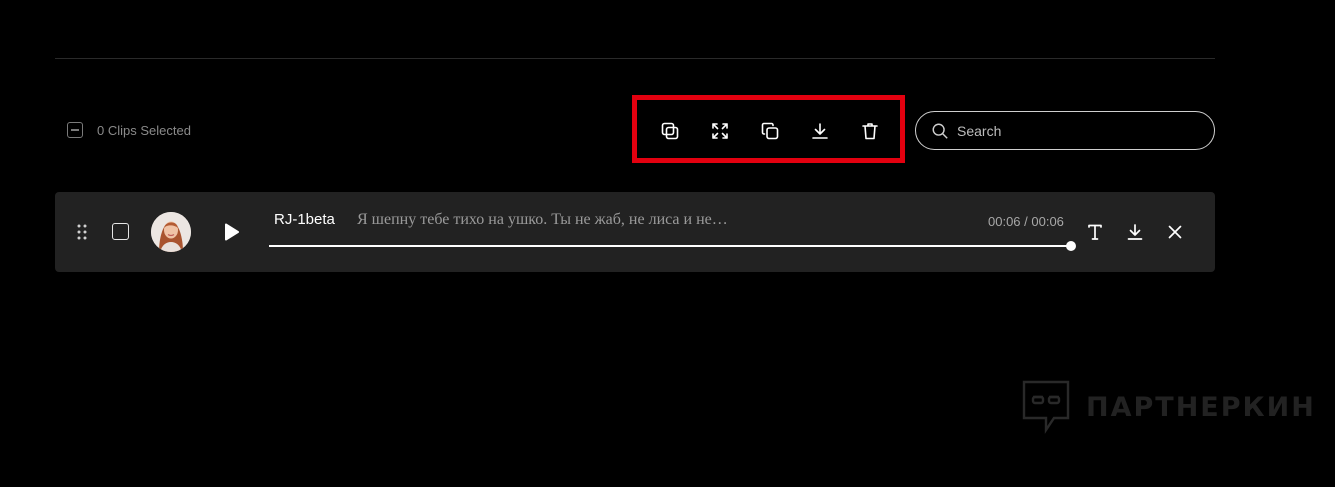 The width and height of the screenshot is (1335, 487). I want to click on remove-clip-button, so click(1175, 232).